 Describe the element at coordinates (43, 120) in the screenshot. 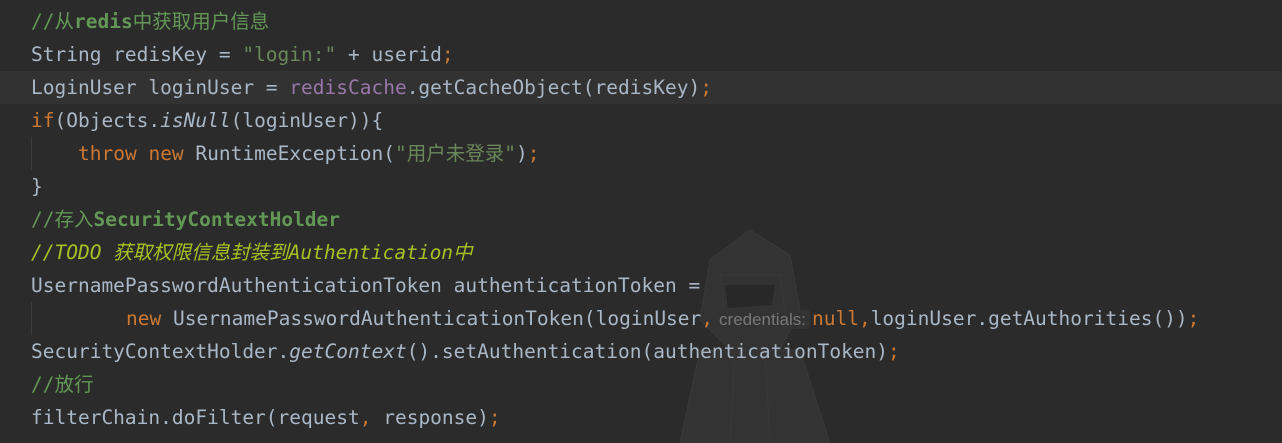

I see `keyword-token: if` at that location.